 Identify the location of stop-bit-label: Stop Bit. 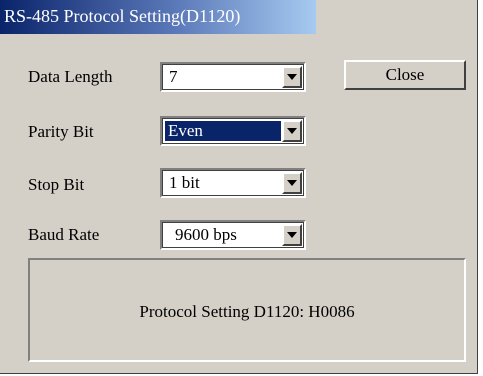
(56, 184).